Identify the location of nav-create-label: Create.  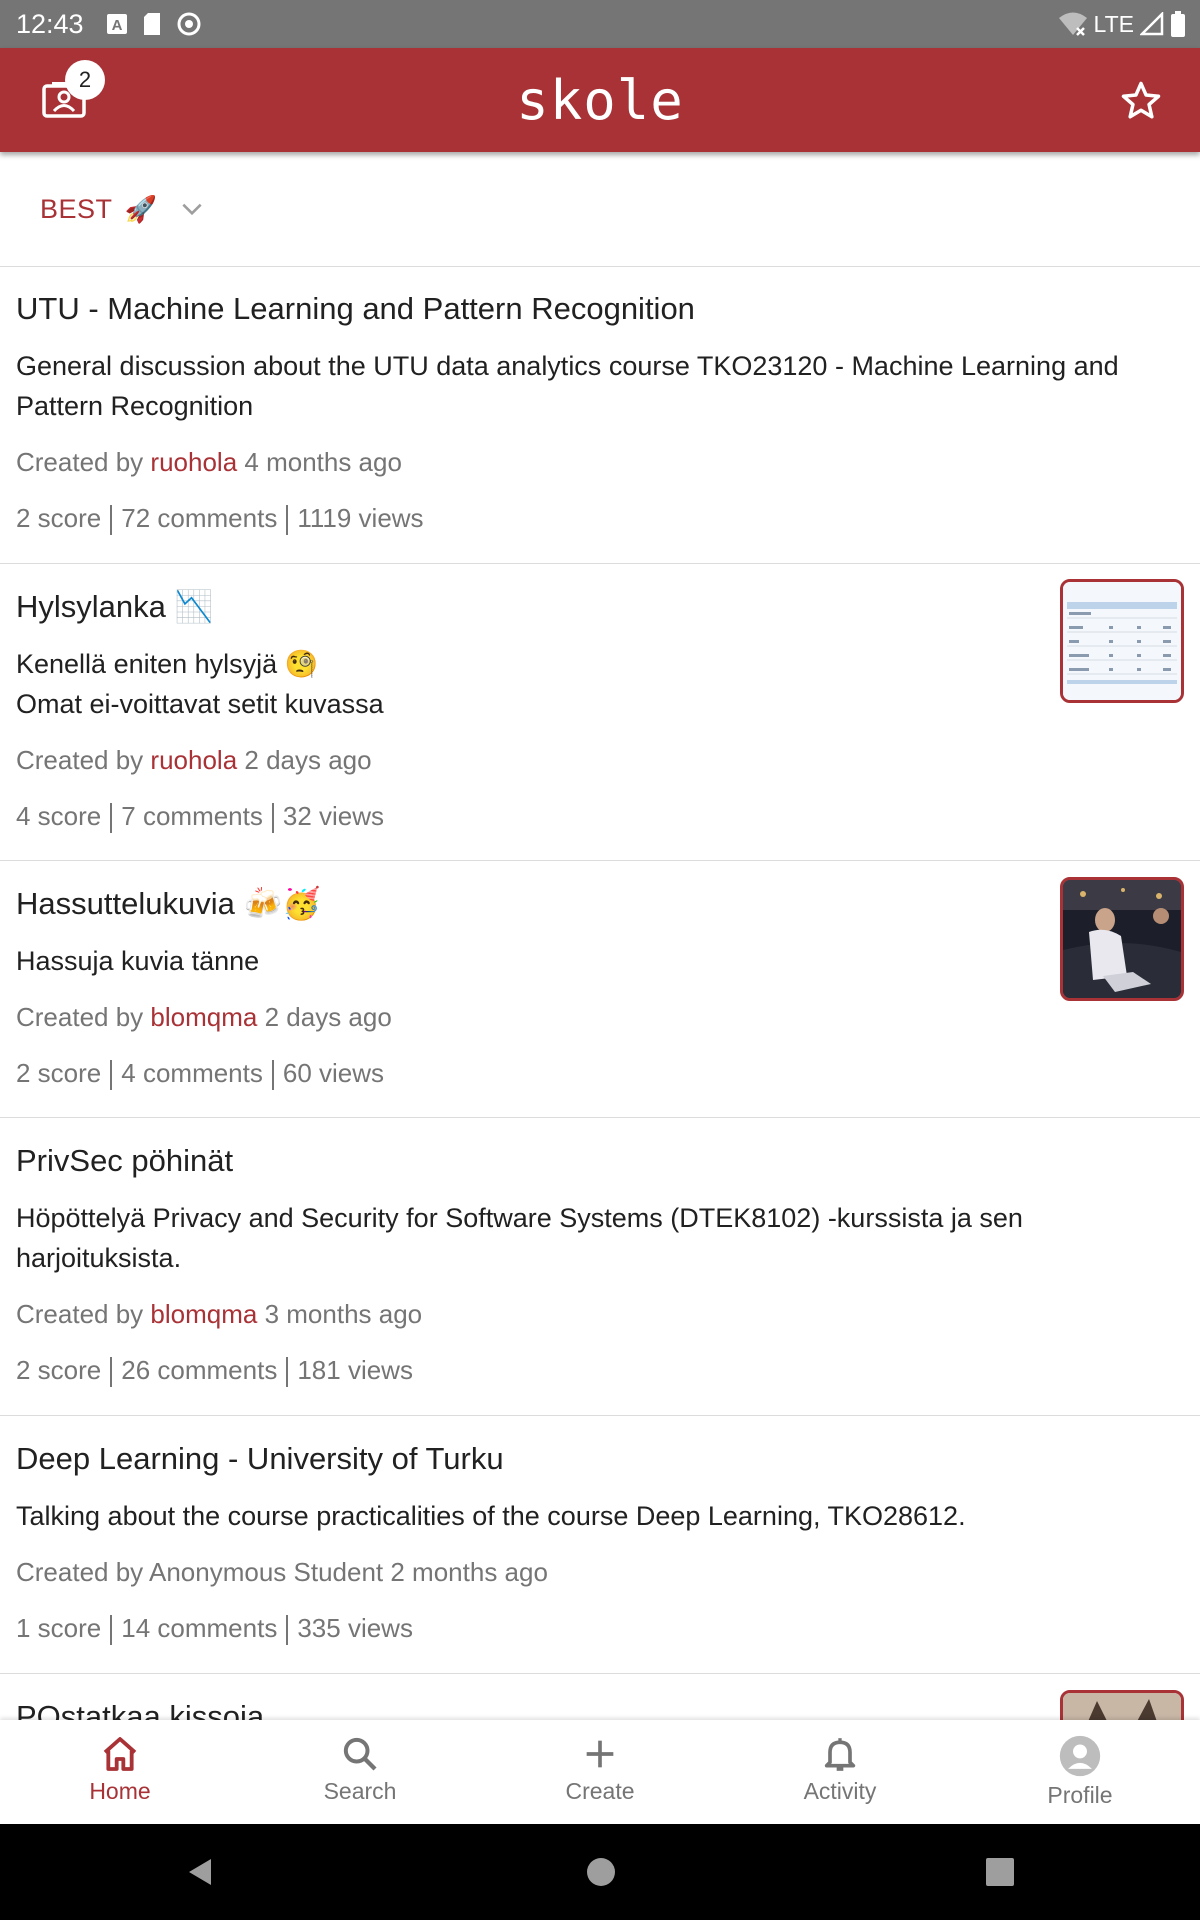
(600, 1791).